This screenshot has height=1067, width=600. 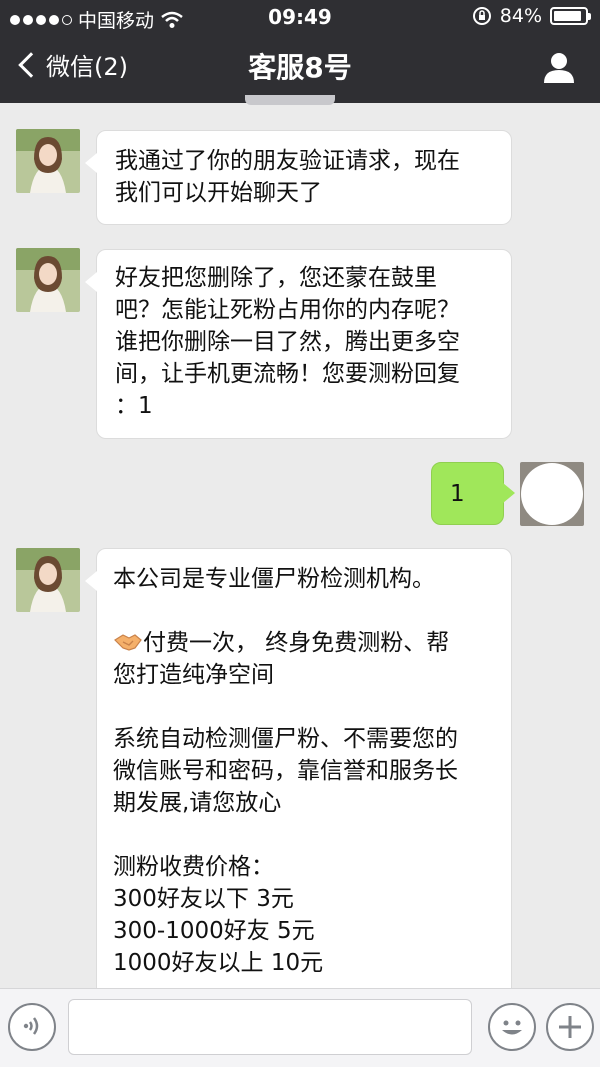 I want to click on message-text: 付费一次， 终身免费测粉、帮 您打造纯净空间, so click(x=281, y=659).